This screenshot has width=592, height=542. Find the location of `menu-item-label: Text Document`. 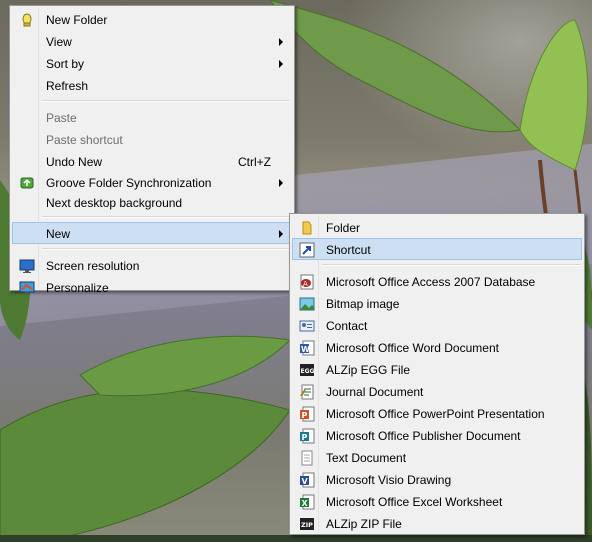

menu-item-label: Text Document is located at coordinates (366, 458).